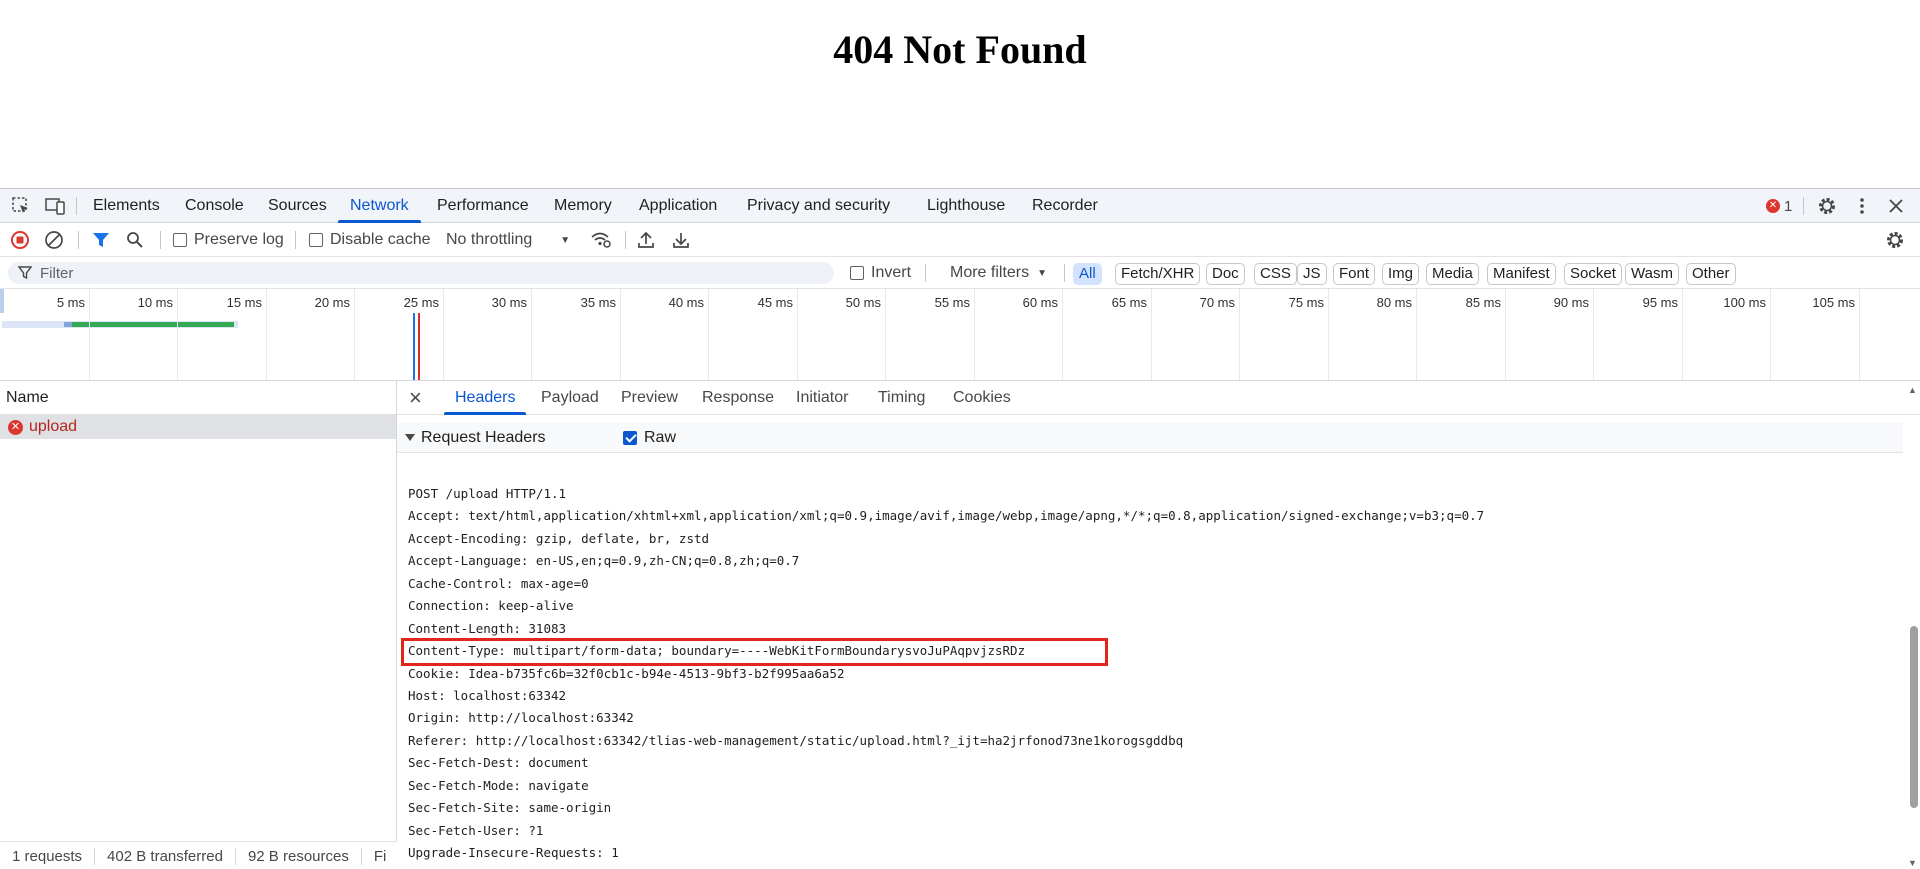  I want to click on type-filter-font: Font, so click(1354, 274).